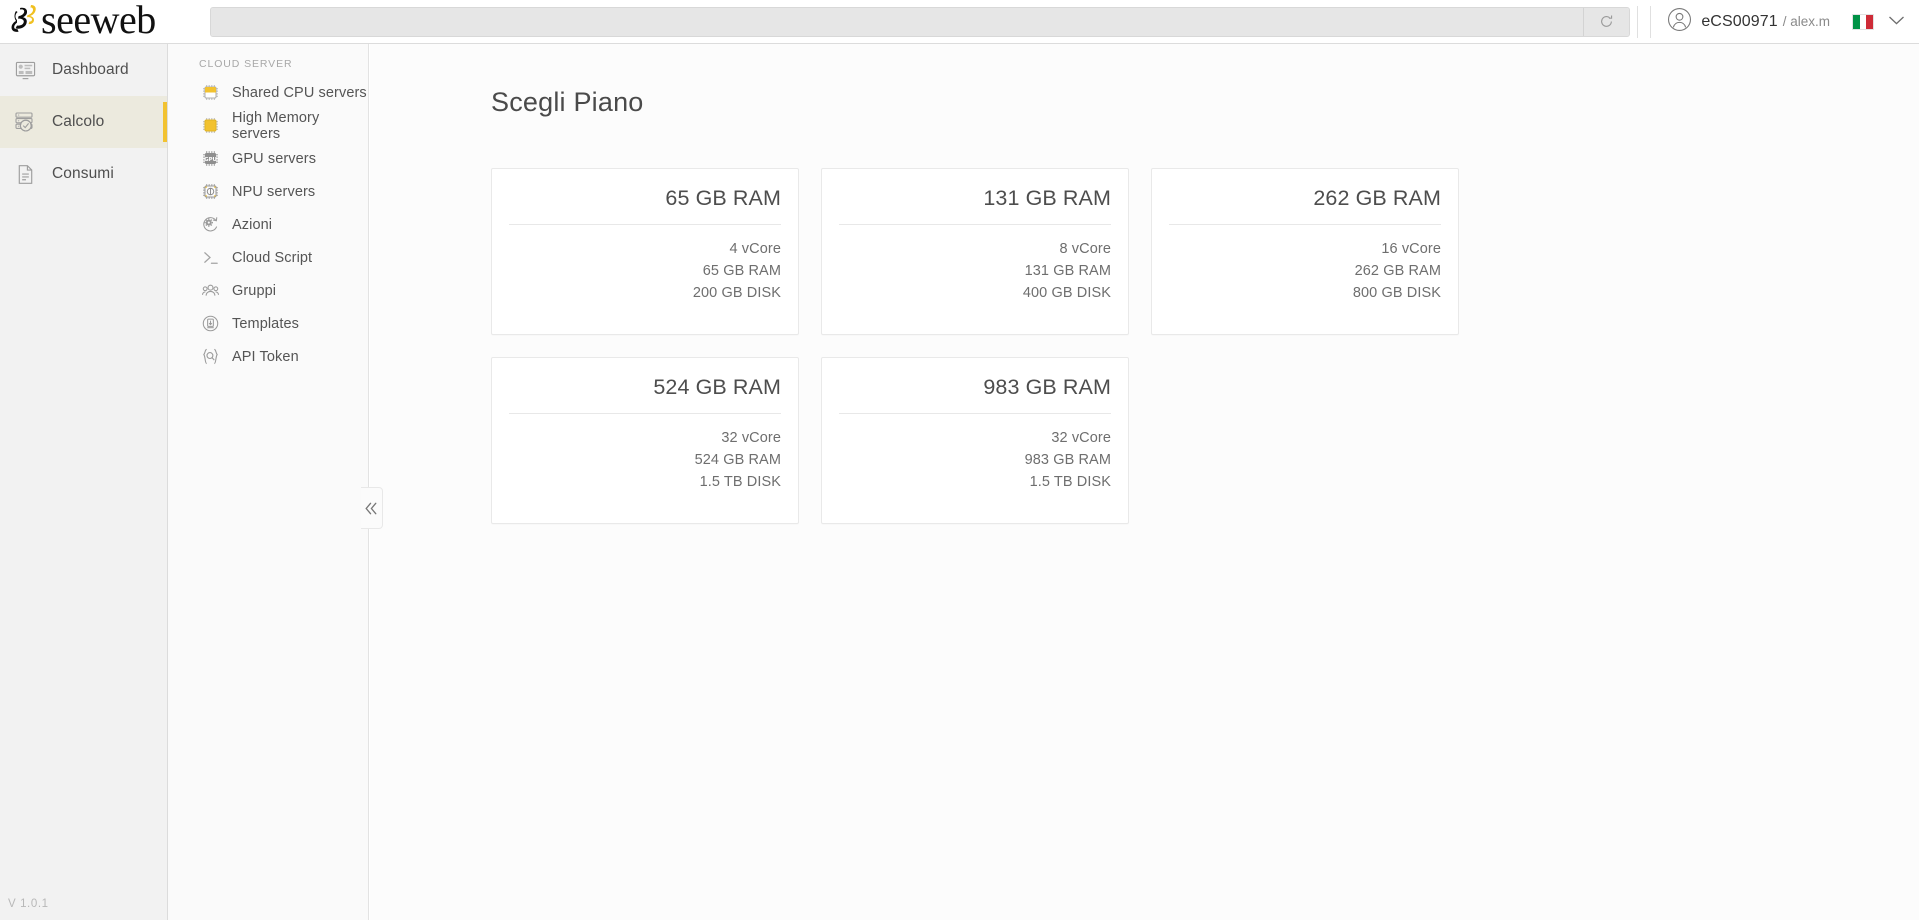  I want to click on account-id: eCS00971, so click(1739, 22).